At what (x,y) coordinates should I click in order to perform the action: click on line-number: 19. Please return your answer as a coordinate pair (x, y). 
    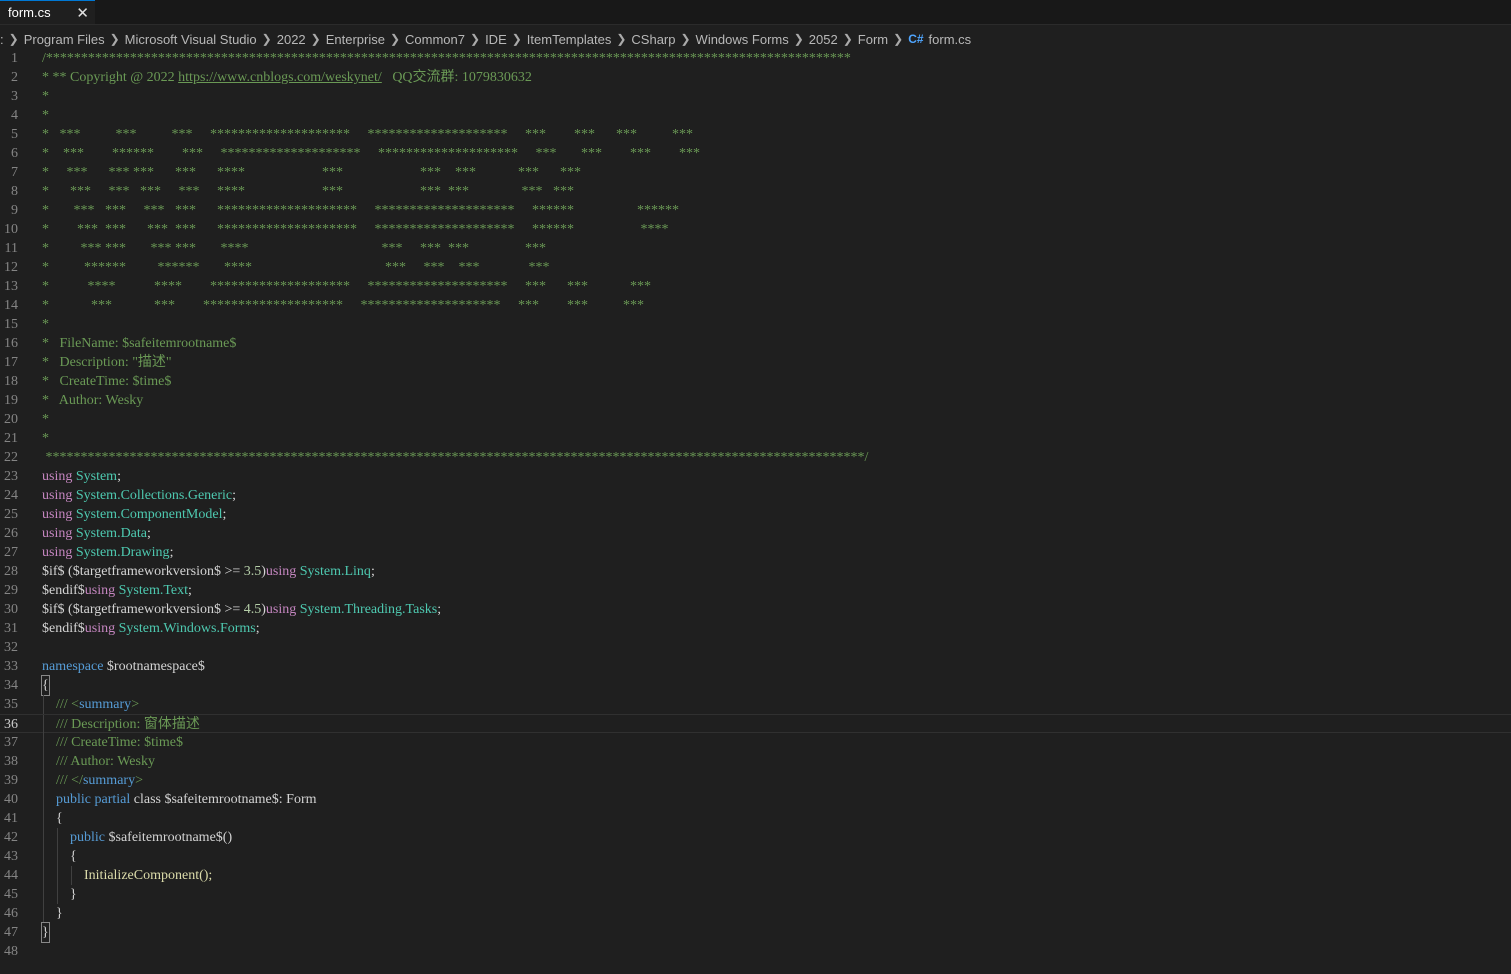
    Looking at the image, I should click on (11, 400).